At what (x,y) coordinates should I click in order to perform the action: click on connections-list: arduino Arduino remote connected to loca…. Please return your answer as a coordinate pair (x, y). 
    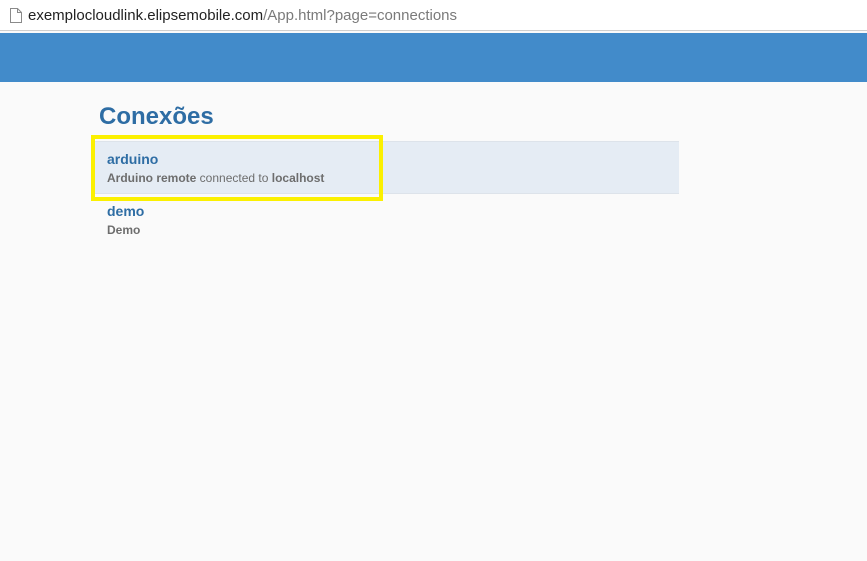
    Looking at the image, I should click on (385, 194).